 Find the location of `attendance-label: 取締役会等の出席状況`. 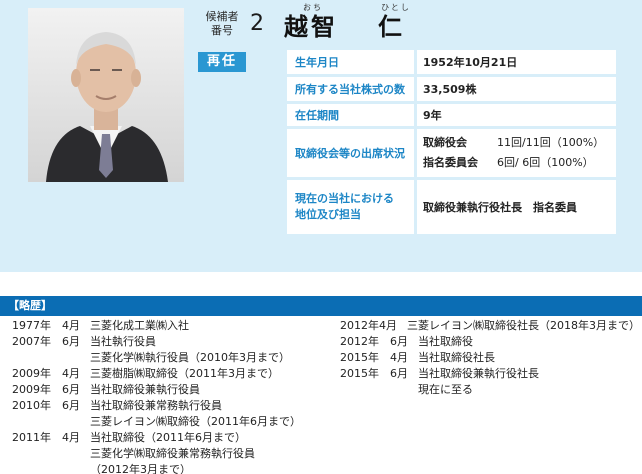

attendance-label: 取締役会等の出席状況 is located at coordinates (352, 153).